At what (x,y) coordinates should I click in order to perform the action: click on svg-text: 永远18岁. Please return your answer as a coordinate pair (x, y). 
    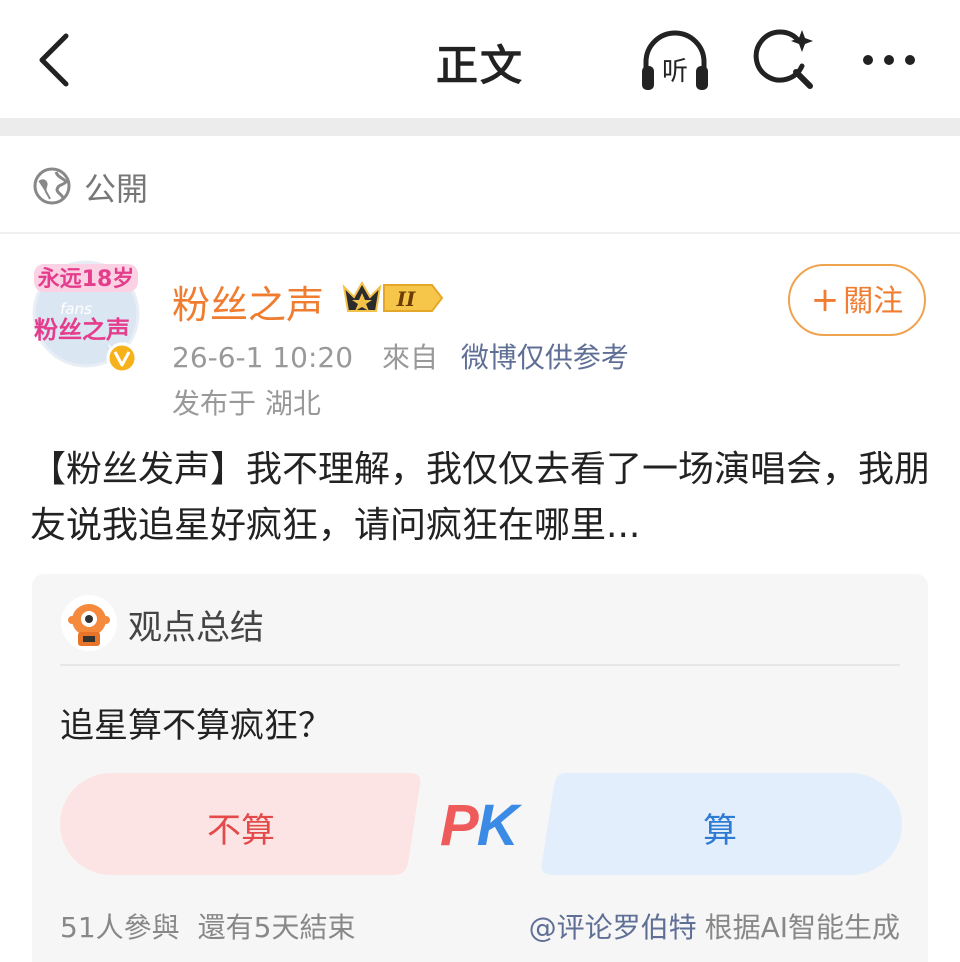
    Looking at the image, I should click on (86, 279).